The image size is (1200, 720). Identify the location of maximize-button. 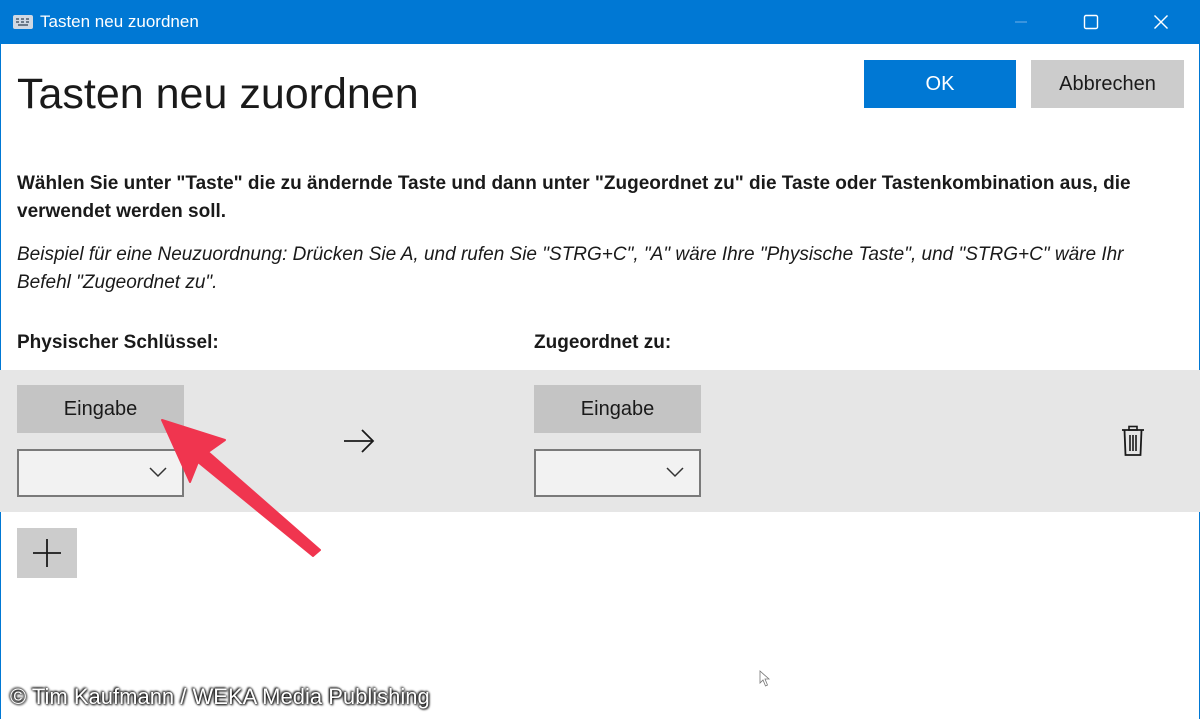
(1091, 22).